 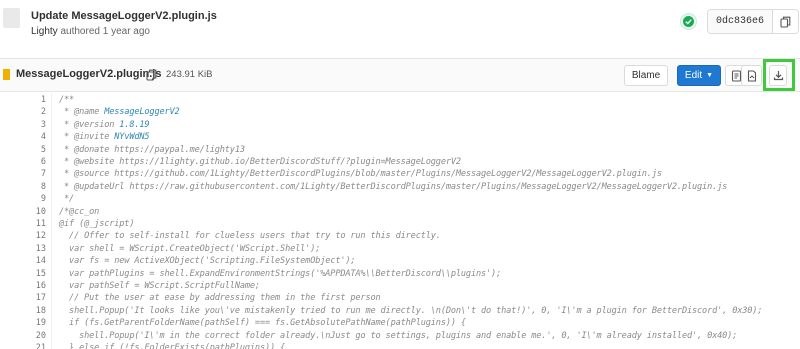 I want to click on code-line: 2 * @name MessageLoggerV2, so click(x=400, y=112).